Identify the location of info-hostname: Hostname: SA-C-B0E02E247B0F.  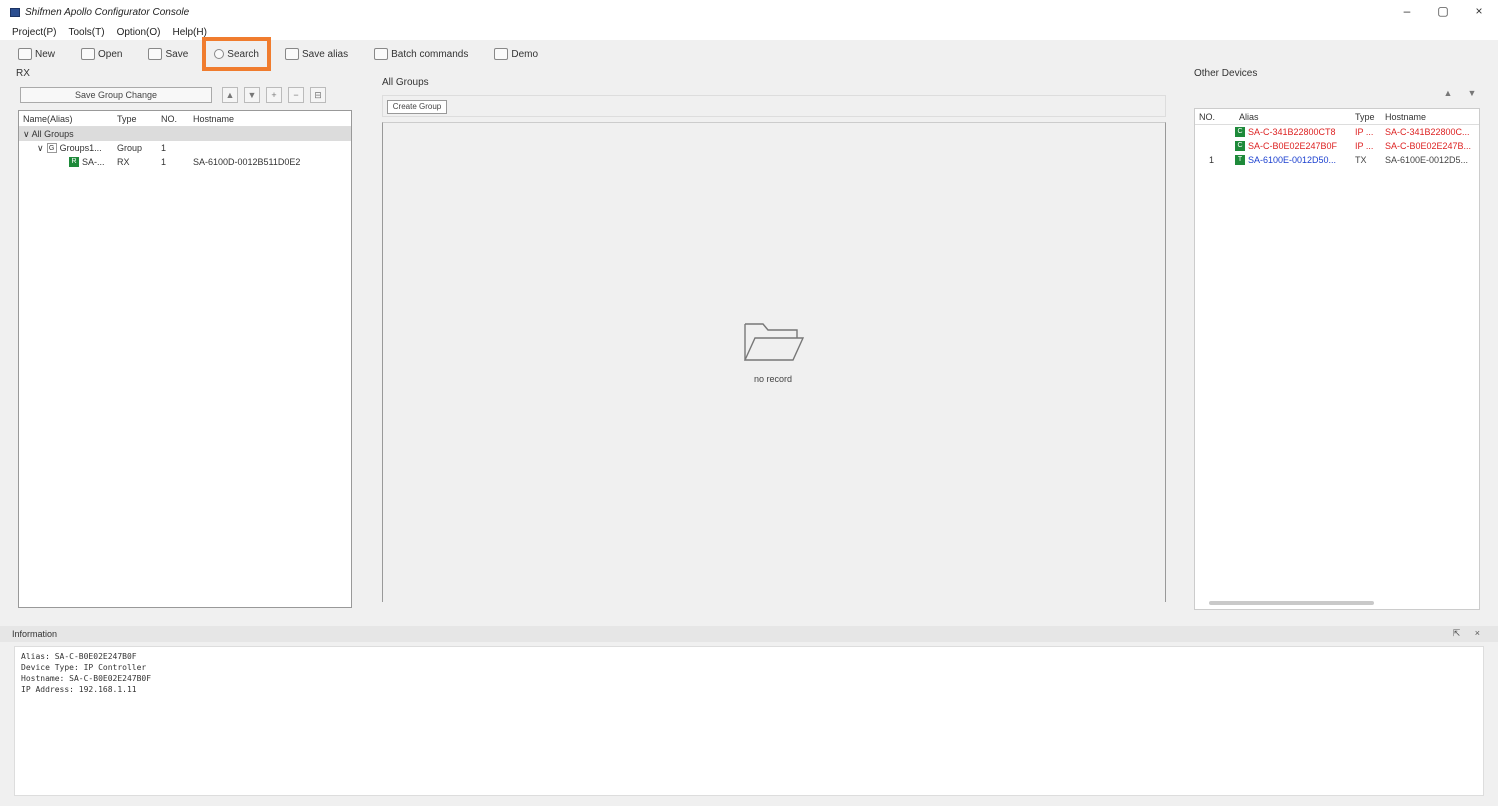
(86, 678).